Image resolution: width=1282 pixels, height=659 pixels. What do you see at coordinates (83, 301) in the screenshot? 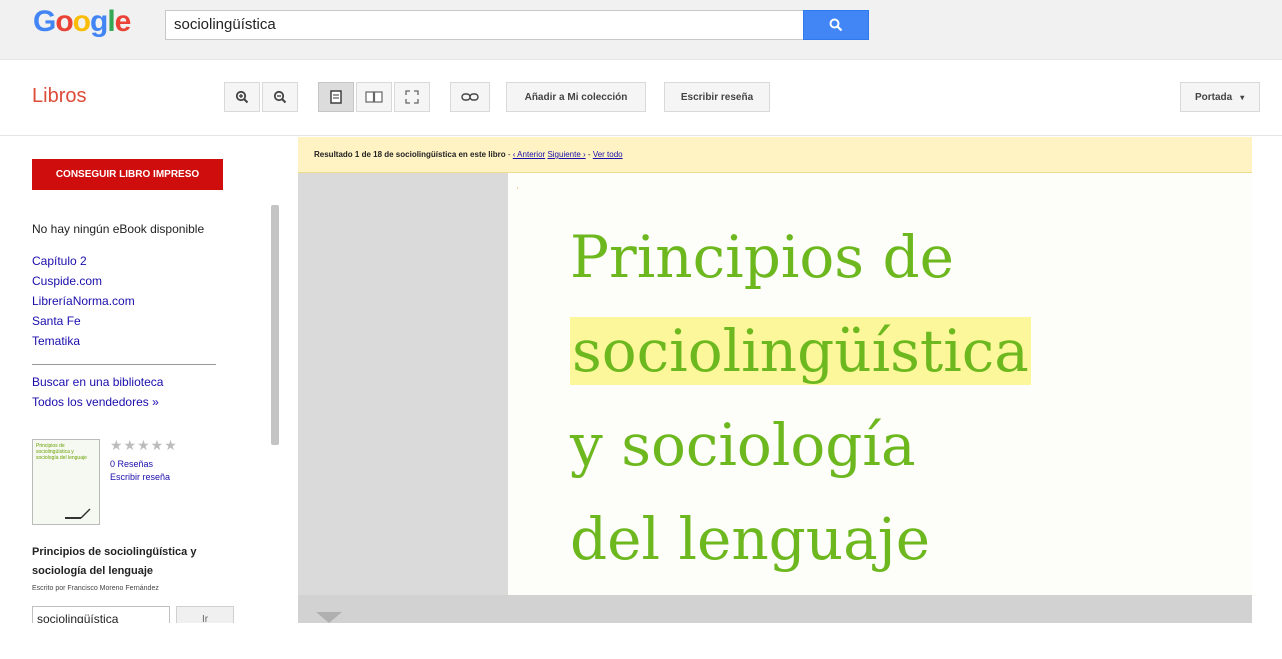
I see `vendor-link: LibreríaNorma.com` at bounding box center [83, 301].